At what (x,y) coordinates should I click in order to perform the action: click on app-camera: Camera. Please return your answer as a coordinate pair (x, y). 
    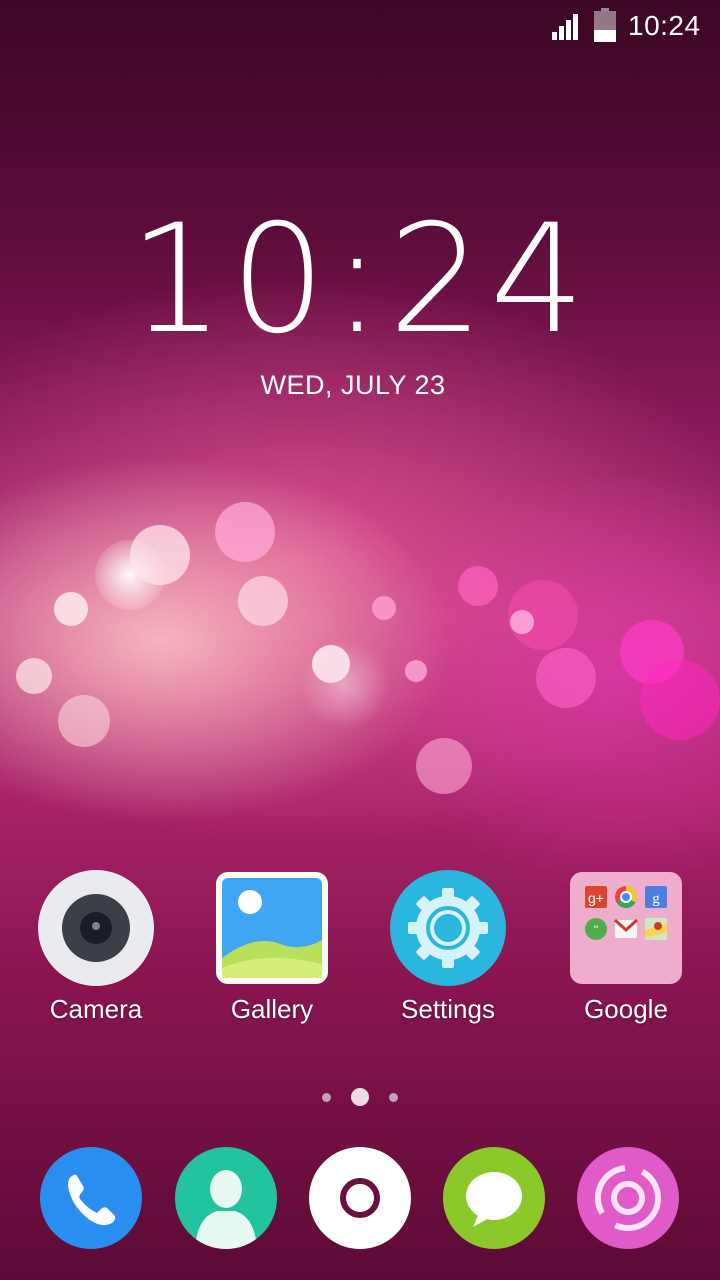
    Looking at the image, I should click on (96, 947).